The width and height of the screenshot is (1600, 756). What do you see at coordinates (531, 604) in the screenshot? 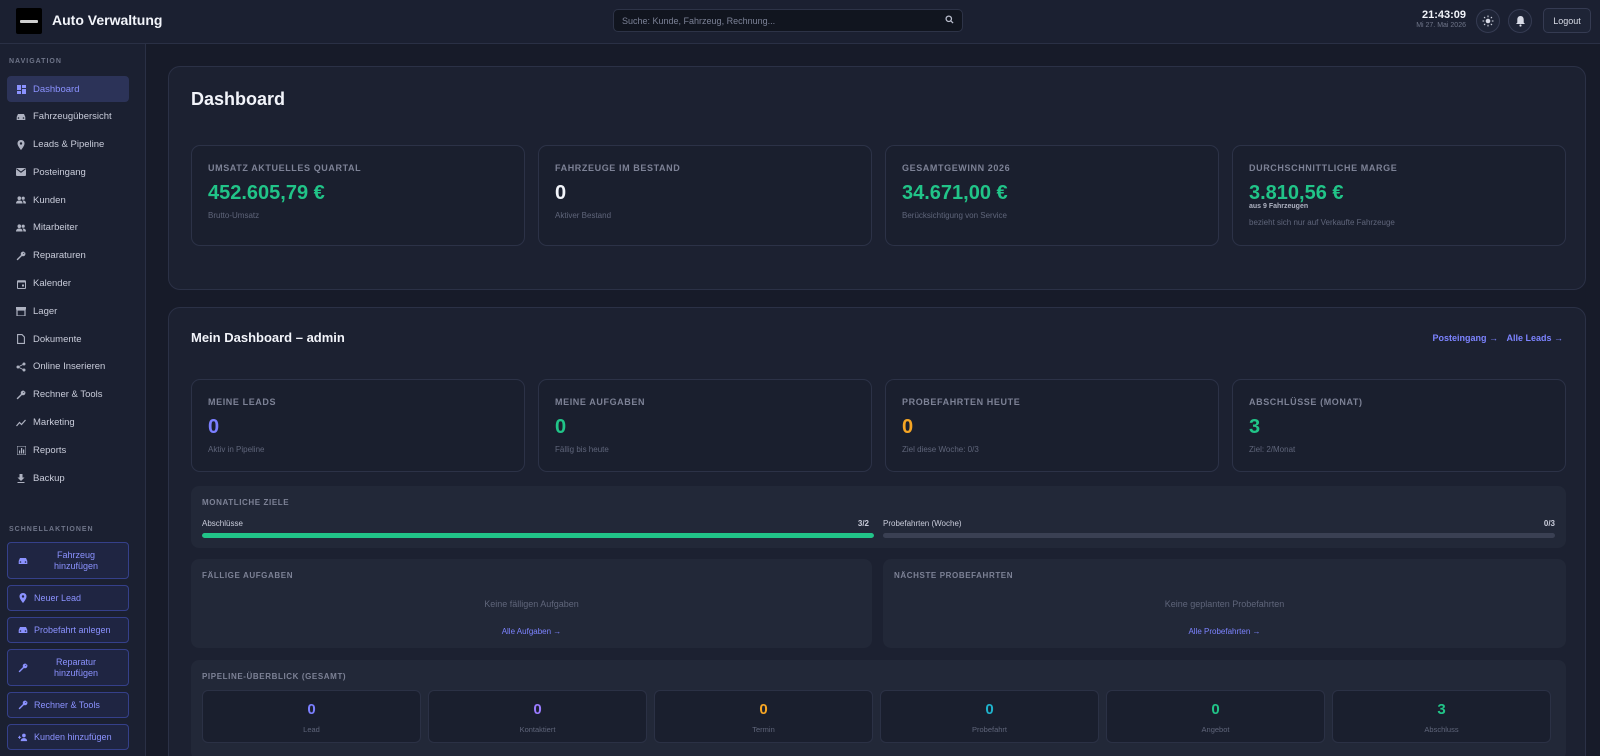
I see `due-tasks-empty: Keine fälligen Aufgaben` at bounding box center [531, 604].